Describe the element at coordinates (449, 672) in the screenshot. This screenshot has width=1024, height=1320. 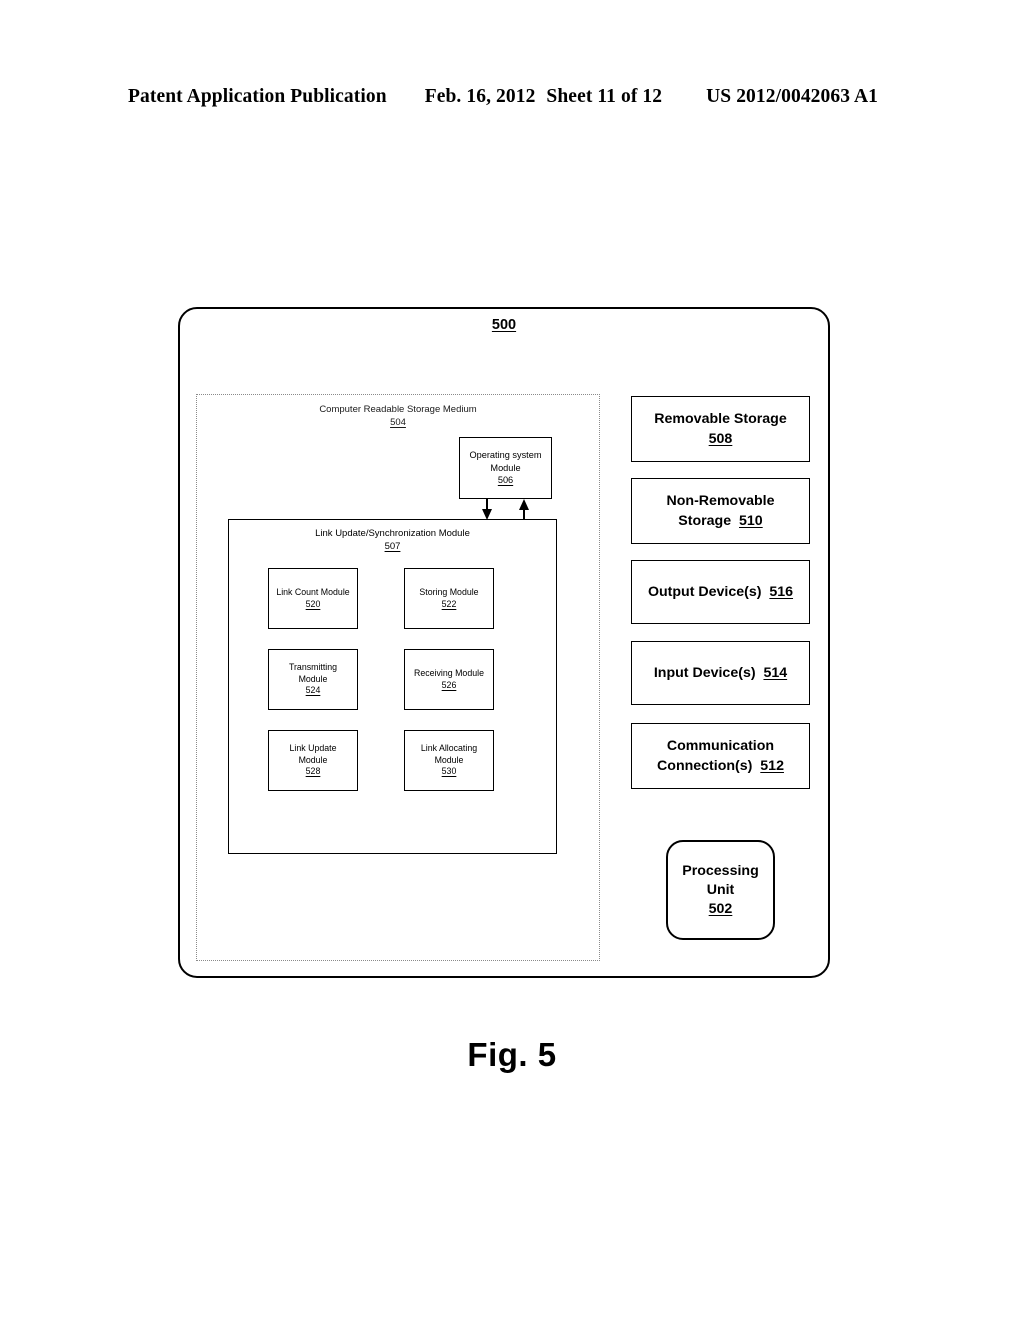
I see `receiving-module-line1: Receiving Module` at that location.